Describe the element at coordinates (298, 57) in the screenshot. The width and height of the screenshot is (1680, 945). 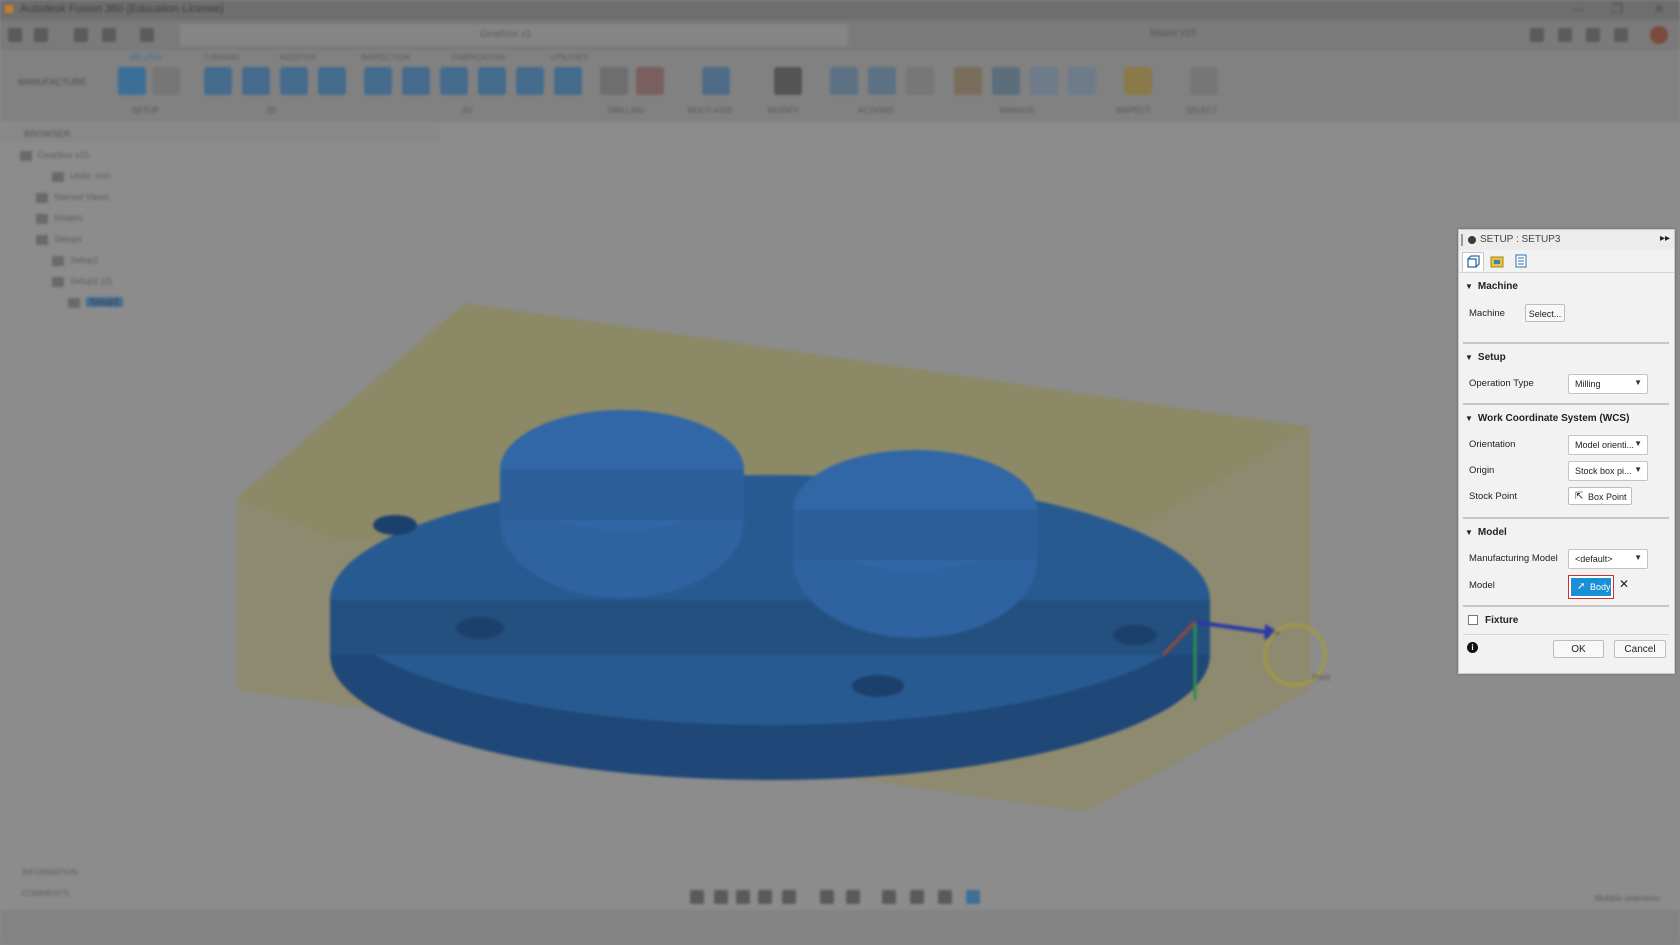
I see `tab-additive: ADDITIVE` at that location.